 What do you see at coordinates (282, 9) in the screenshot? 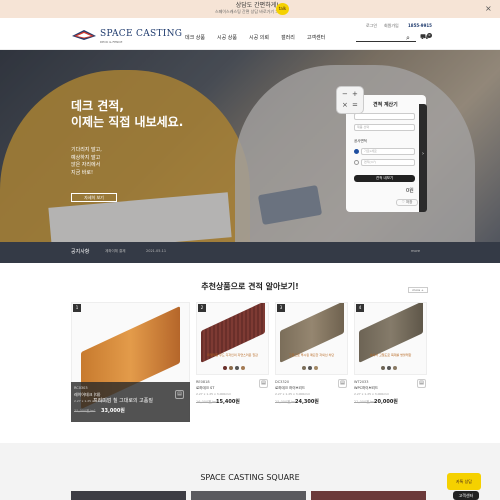
I see `kakao-talk-icon: talk` at bounding box center [282, 9].